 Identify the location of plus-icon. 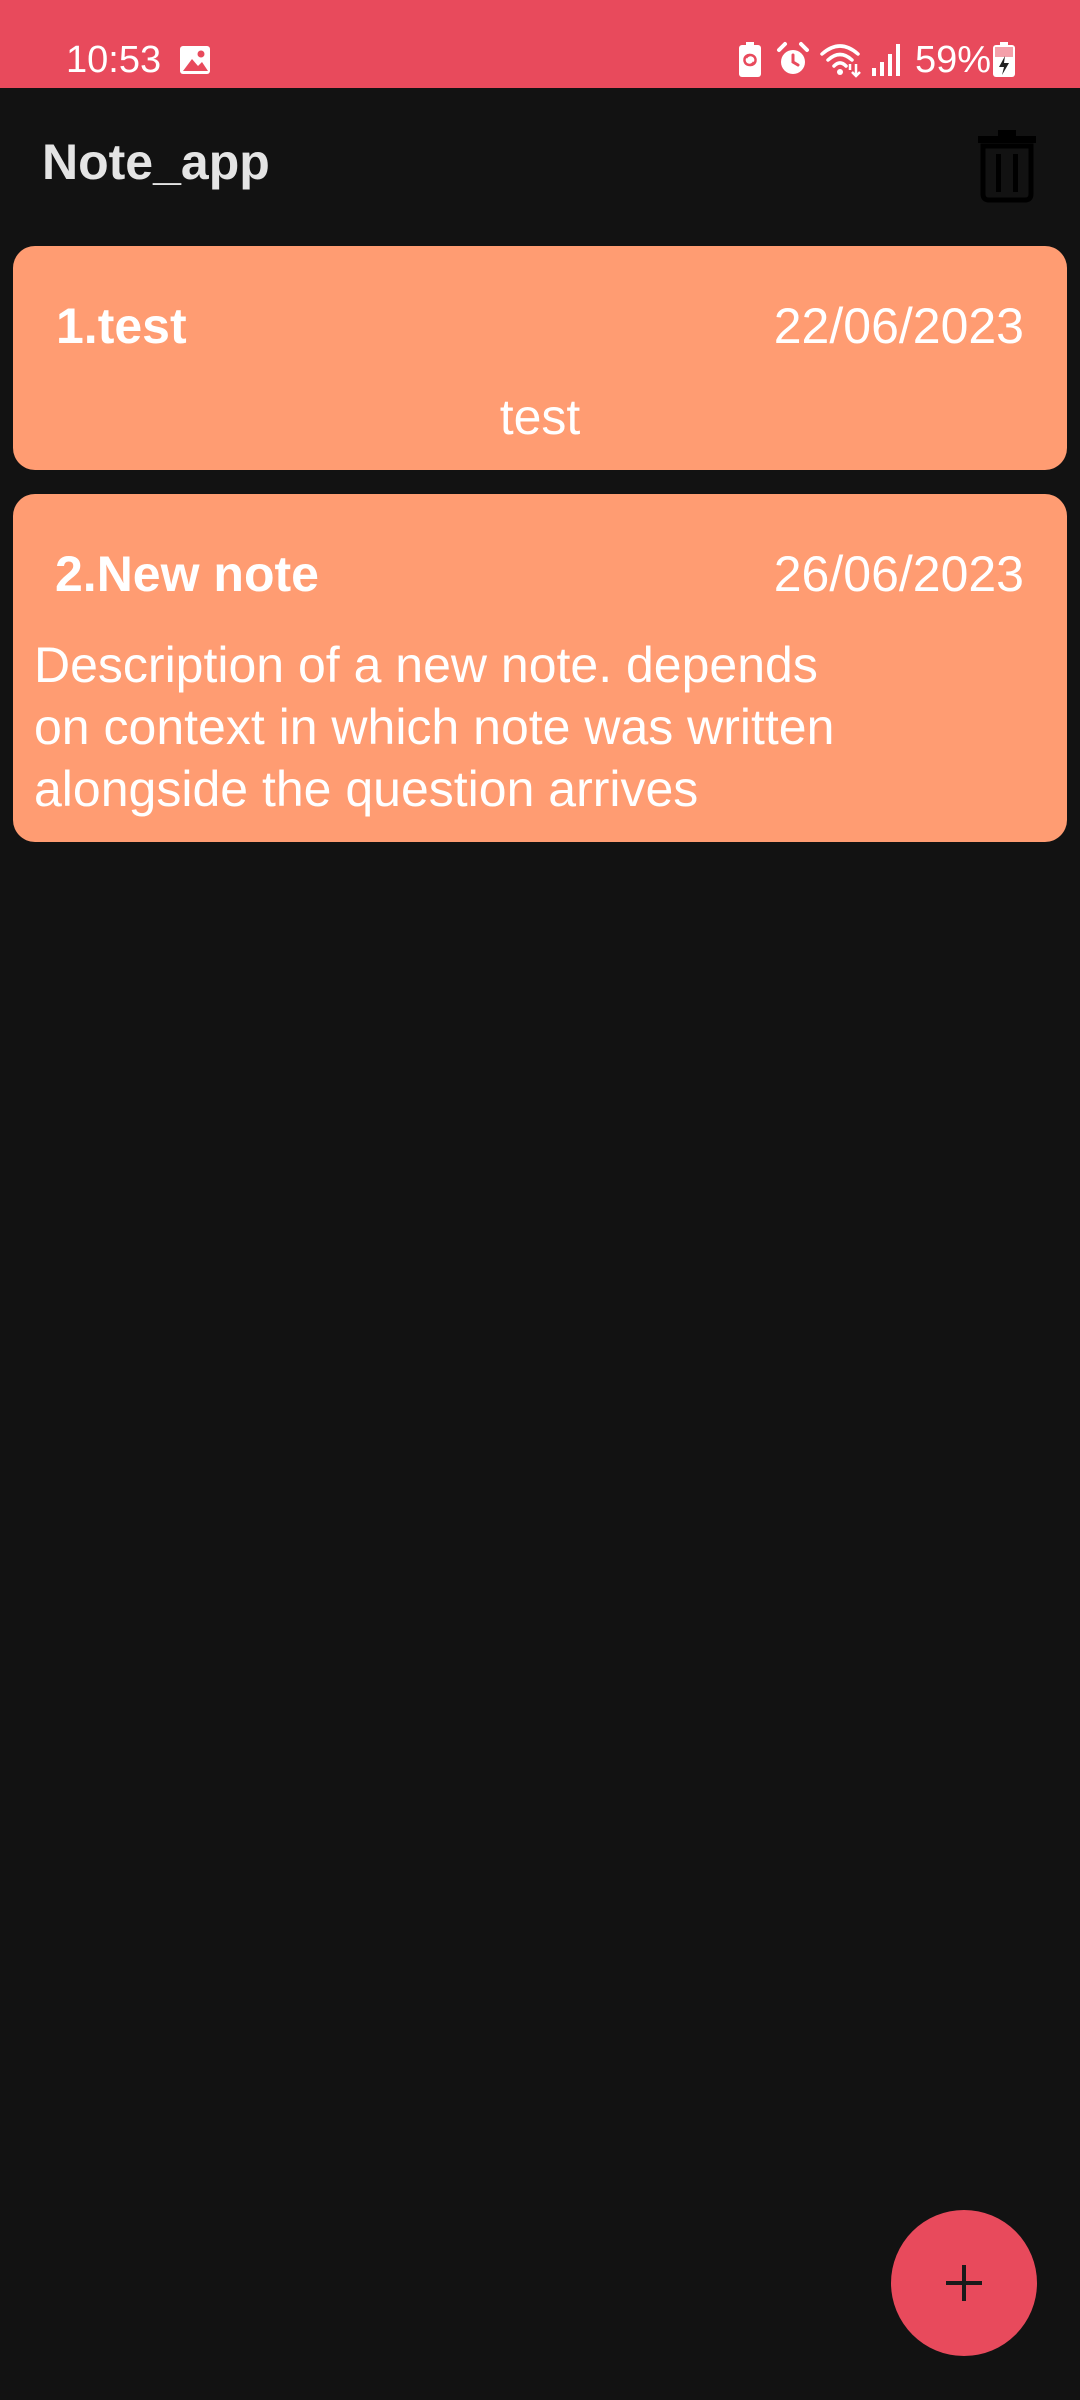
(964, 2283).